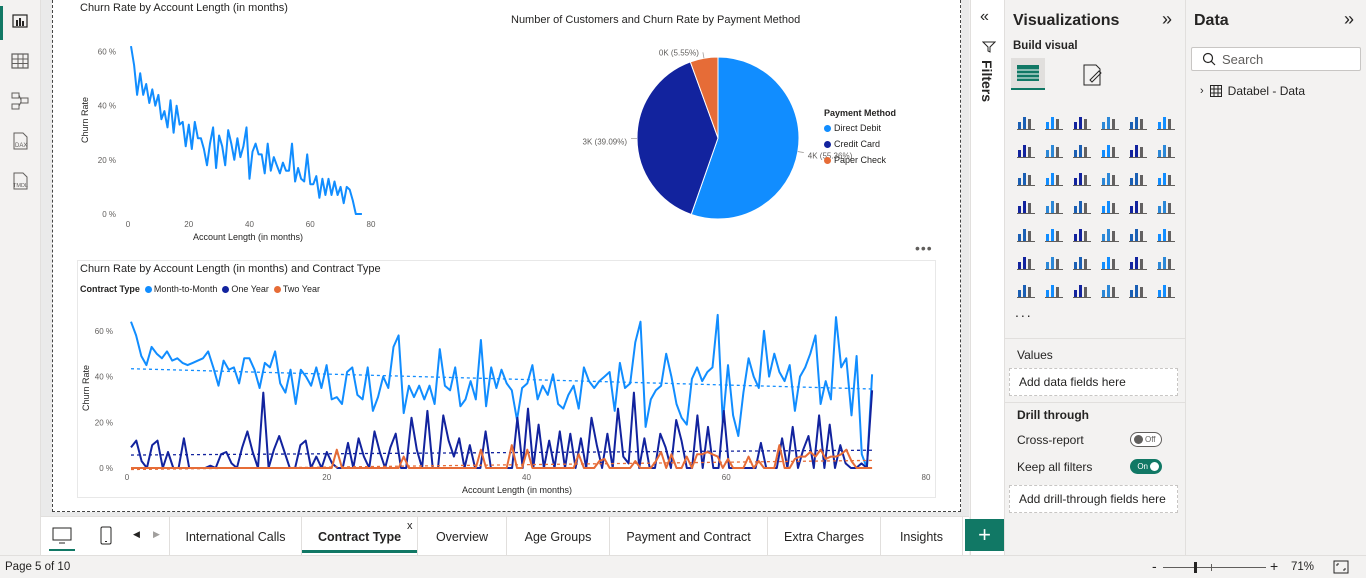  Describe the element at coordinates (1166, 177) in the screenshot. I see `treemap-visual-icon` at that location.